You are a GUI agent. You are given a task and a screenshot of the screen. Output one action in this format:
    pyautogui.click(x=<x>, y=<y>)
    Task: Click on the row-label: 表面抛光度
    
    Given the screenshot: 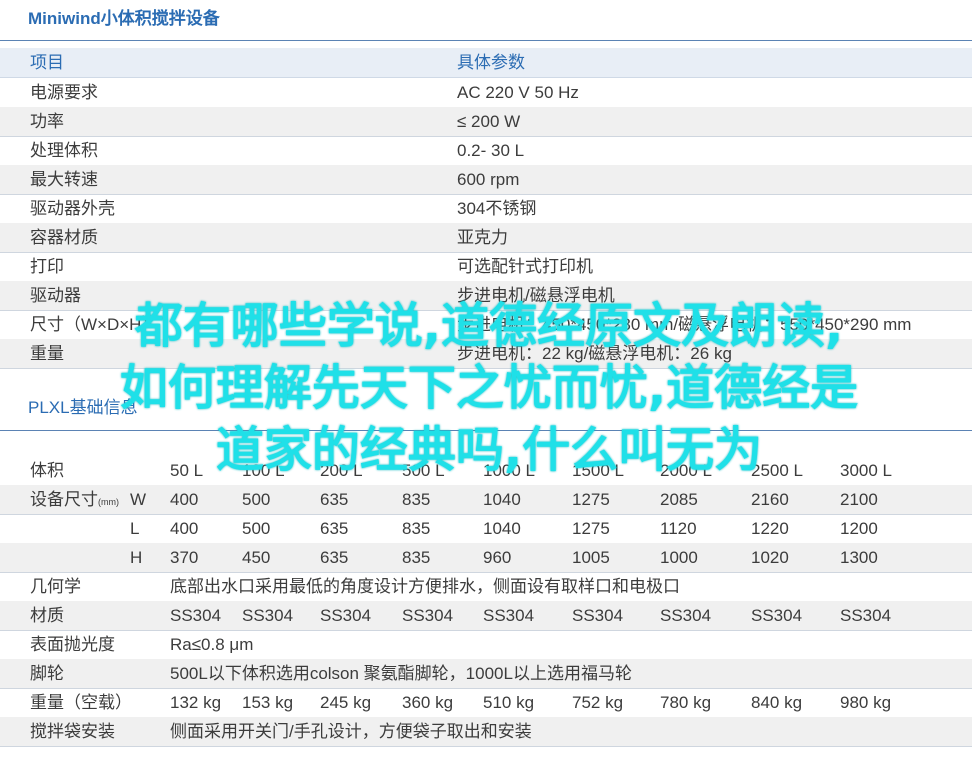 What is the action you would take?
    pyautogui.click(x=72, y=644)
    